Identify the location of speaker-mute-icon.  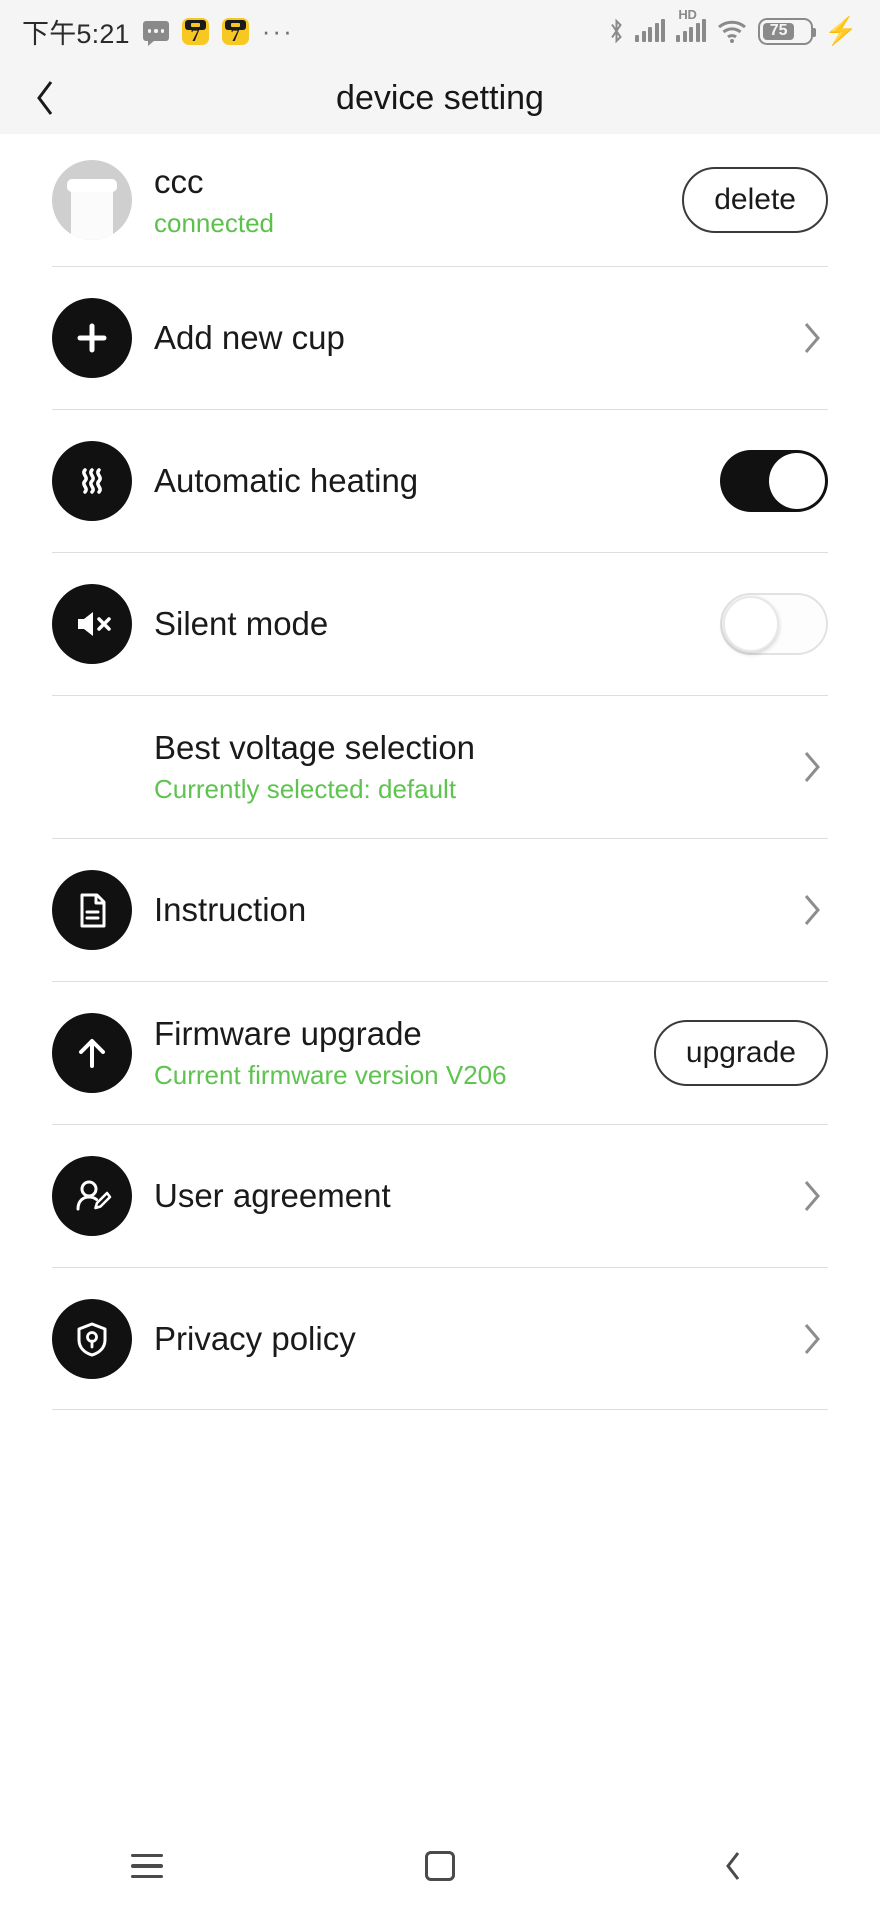
(92, 623).